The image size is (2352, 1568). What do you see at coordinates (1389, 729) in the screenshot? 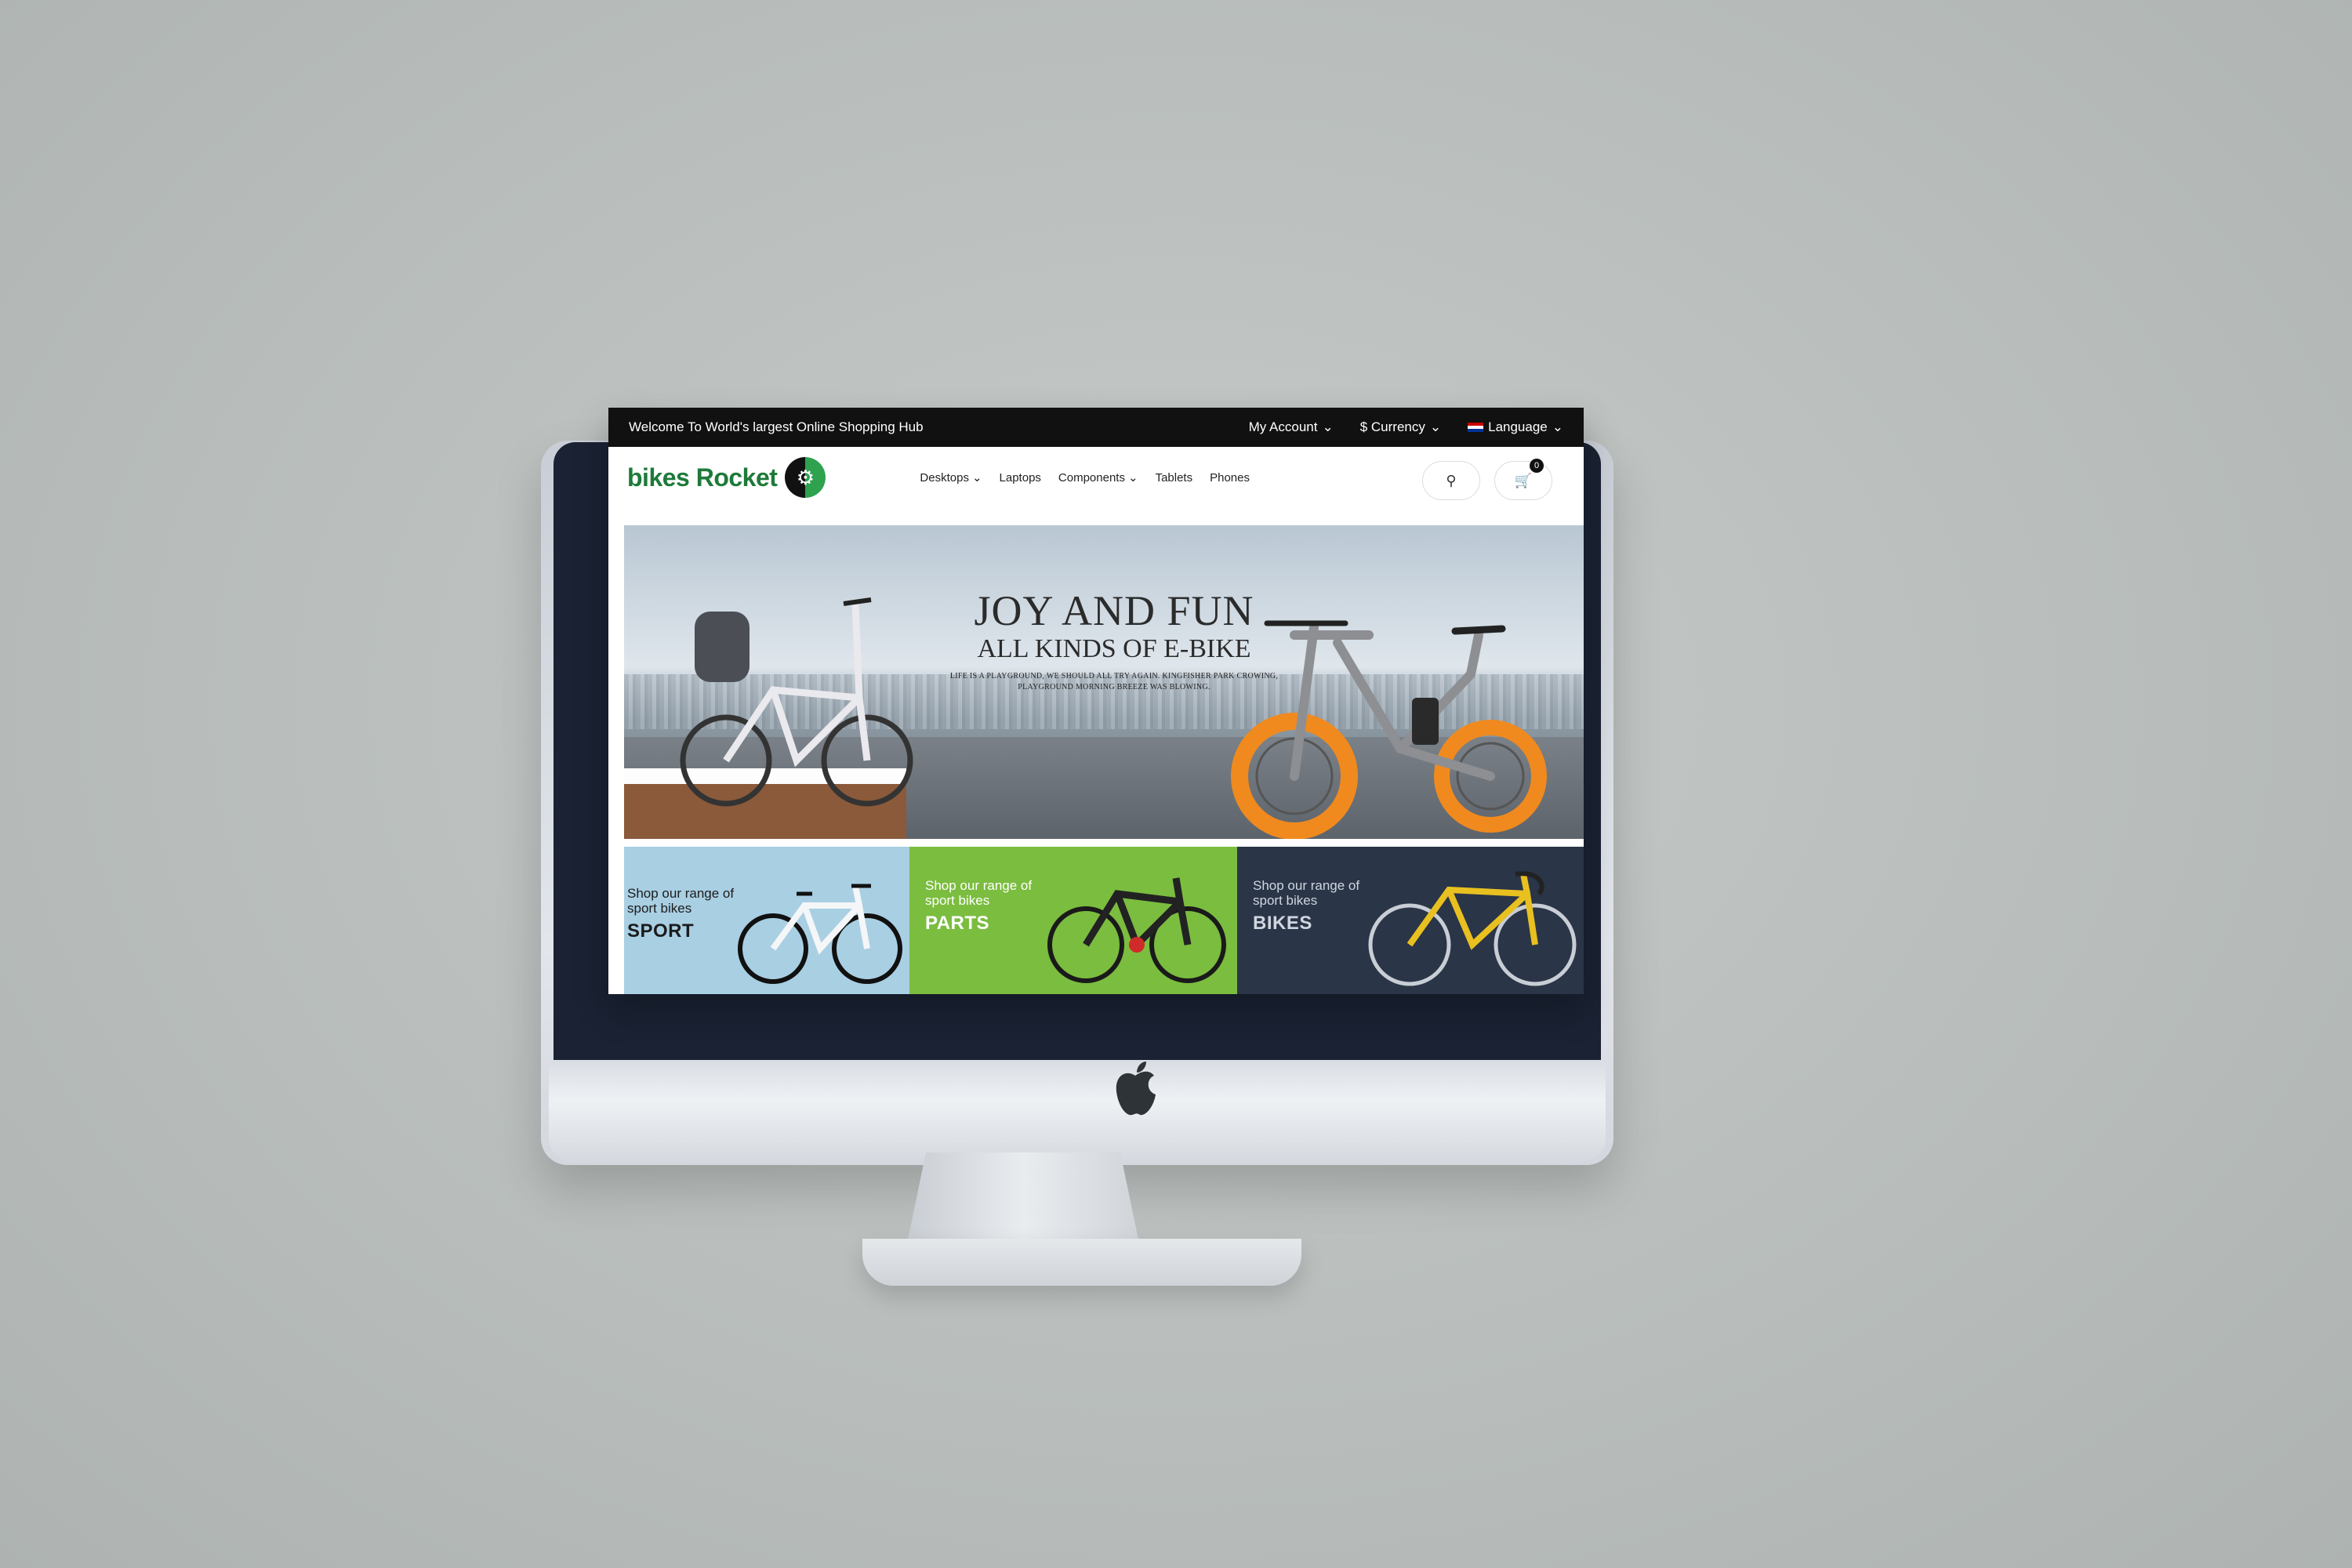
I see `hero-ebike-image` at bounding box center [1389, 729].